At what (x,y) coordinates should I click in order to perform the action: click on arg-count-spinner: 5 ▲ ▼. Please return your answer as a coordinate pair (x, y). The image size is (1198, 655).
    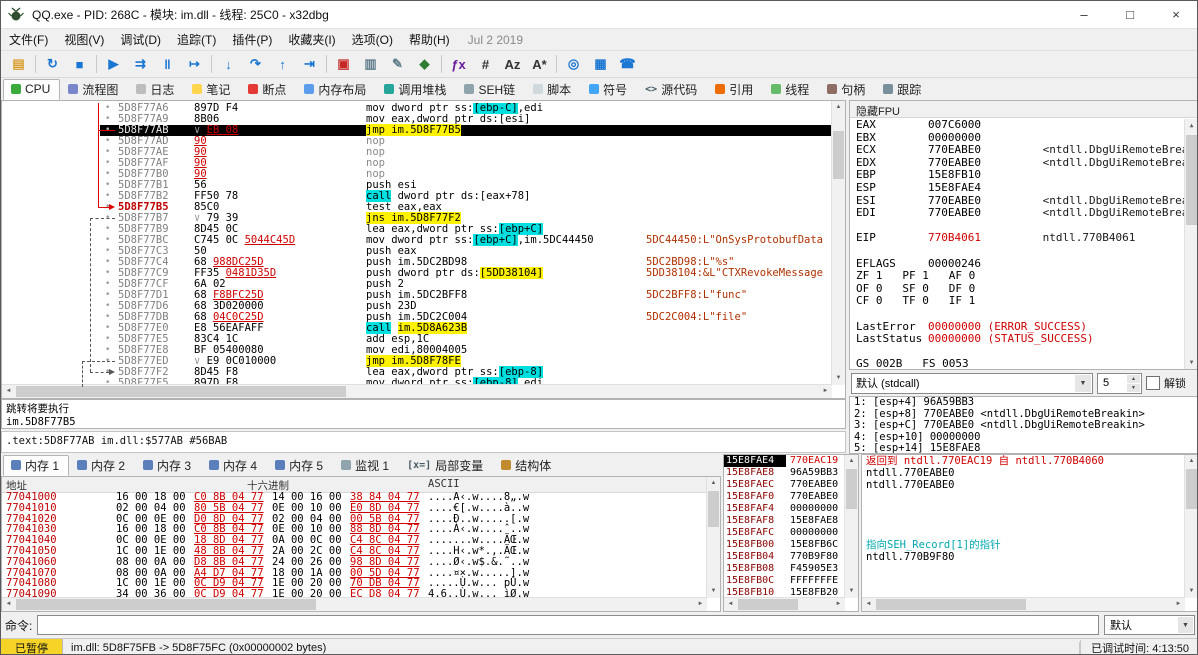
    Looking at the image, I should click on (1119, 383).